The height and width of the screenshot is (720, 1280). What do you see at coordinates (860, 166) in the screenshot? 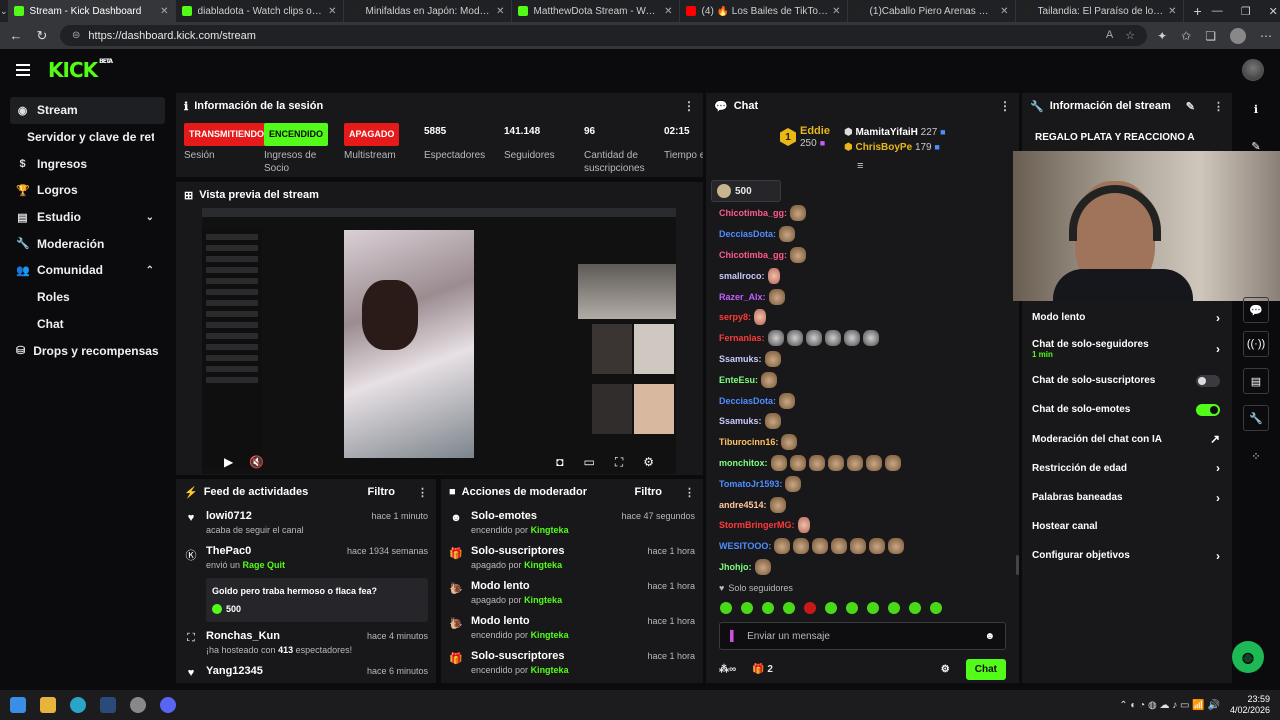
I see `expand-leaderboard-icon: ≡` at bounding box center [860, 166].